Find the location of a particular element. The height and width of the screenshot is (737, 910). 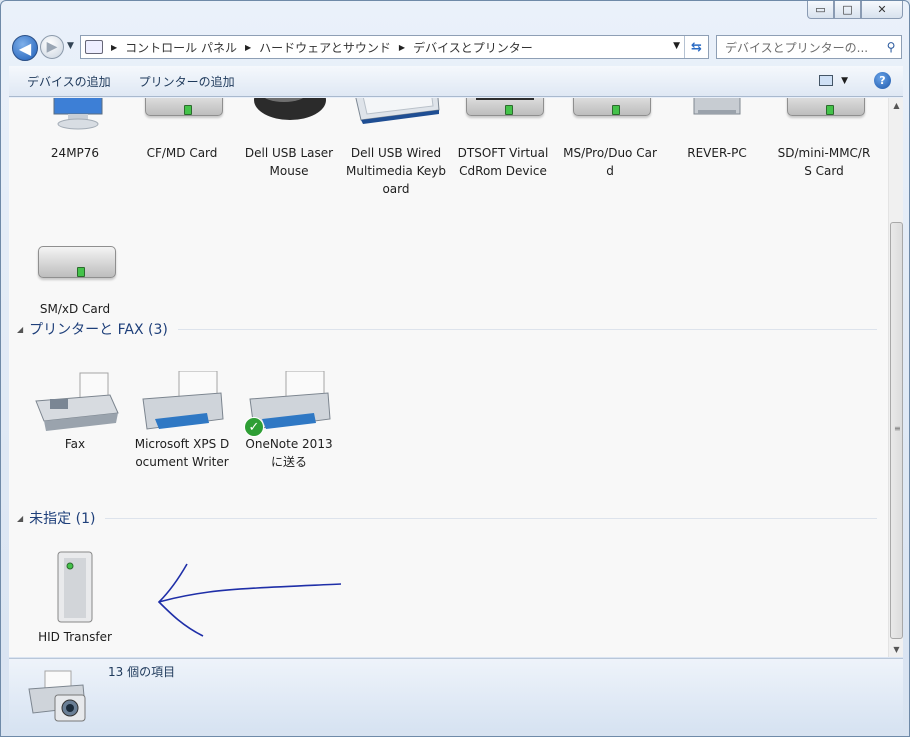

group-title: プリンターと FAX (3) is located at coordinates (98, 330).